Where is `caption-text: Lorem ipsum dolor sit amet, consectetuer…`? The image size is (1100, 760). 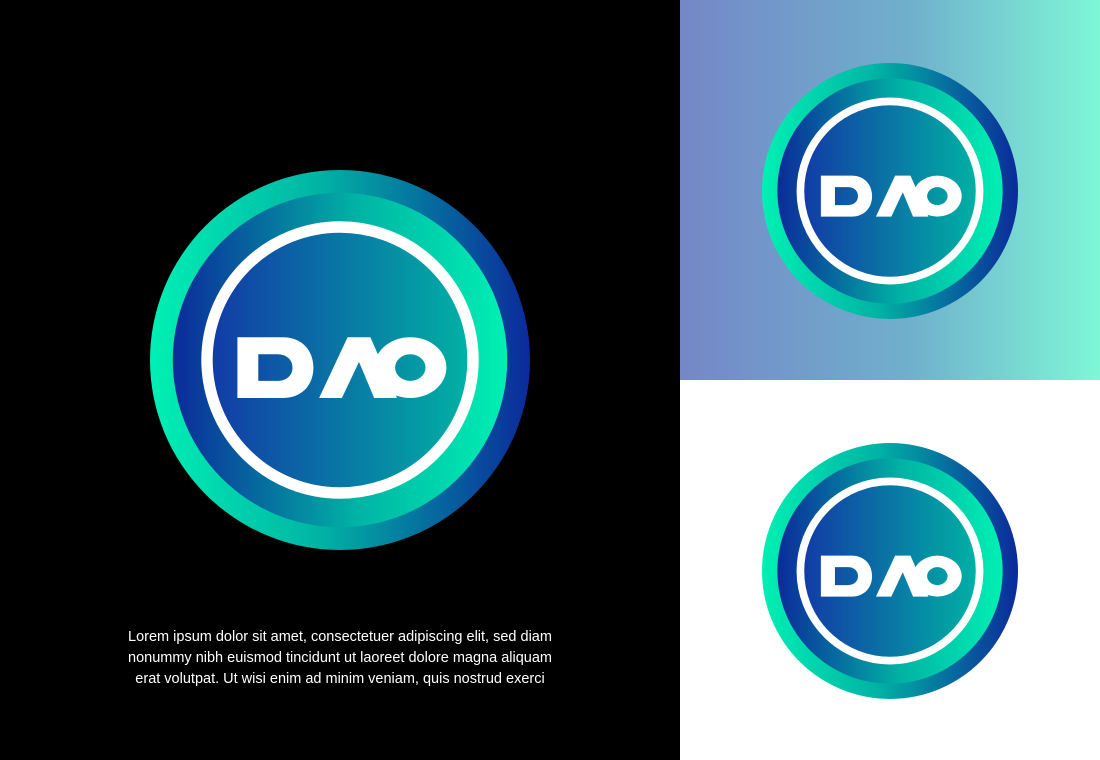
caption-text: Lorem ipsum dolor sit amet, consectetuer… is located at coordinates (340, 658).